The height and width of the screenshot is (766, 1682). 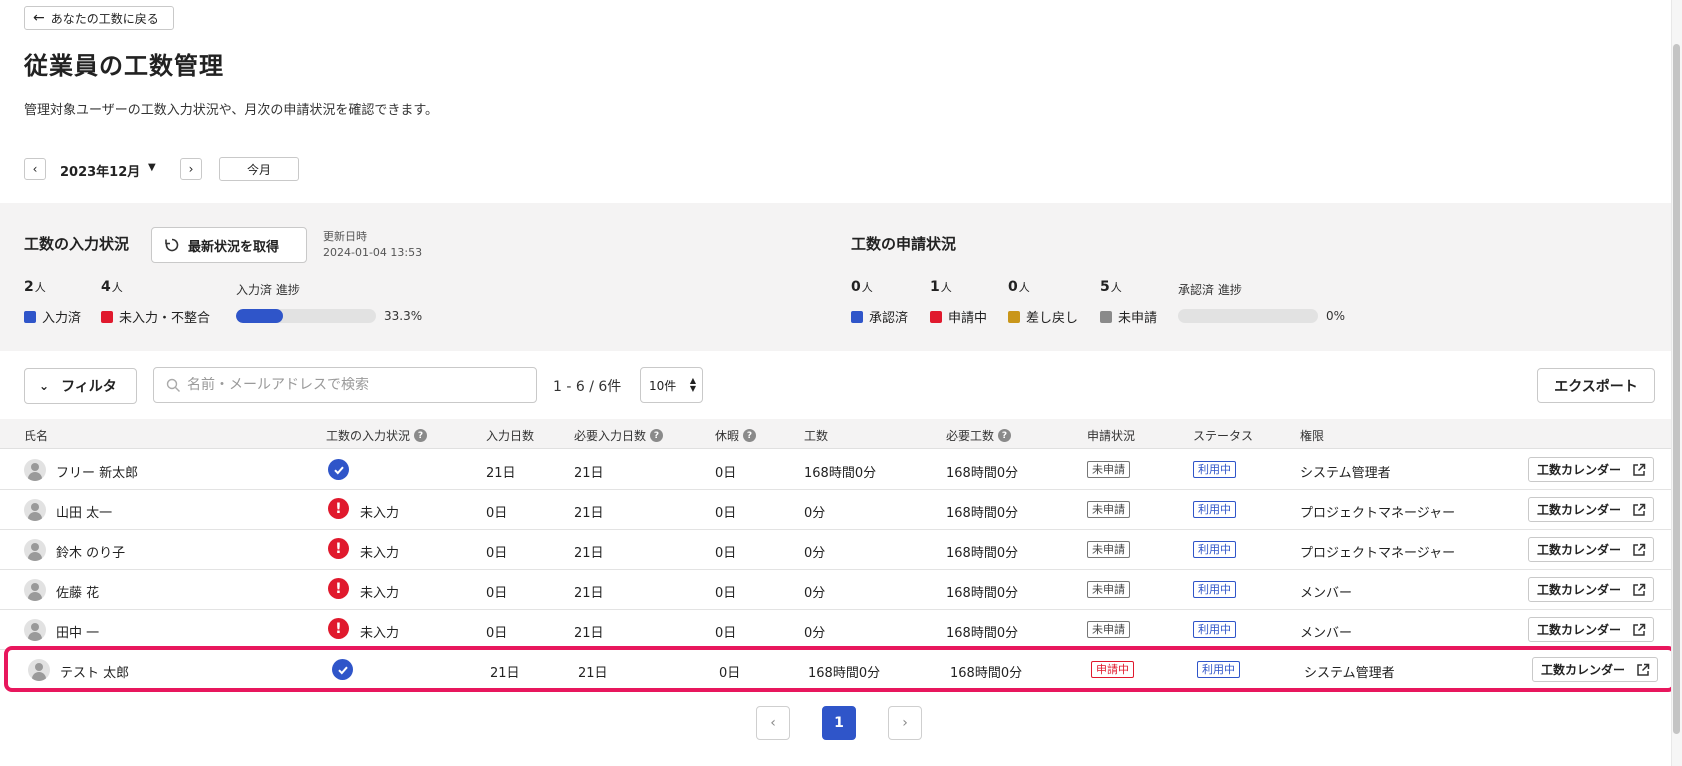 I want to click on unapplied-count: 5人, so click(x=1111, y=287).